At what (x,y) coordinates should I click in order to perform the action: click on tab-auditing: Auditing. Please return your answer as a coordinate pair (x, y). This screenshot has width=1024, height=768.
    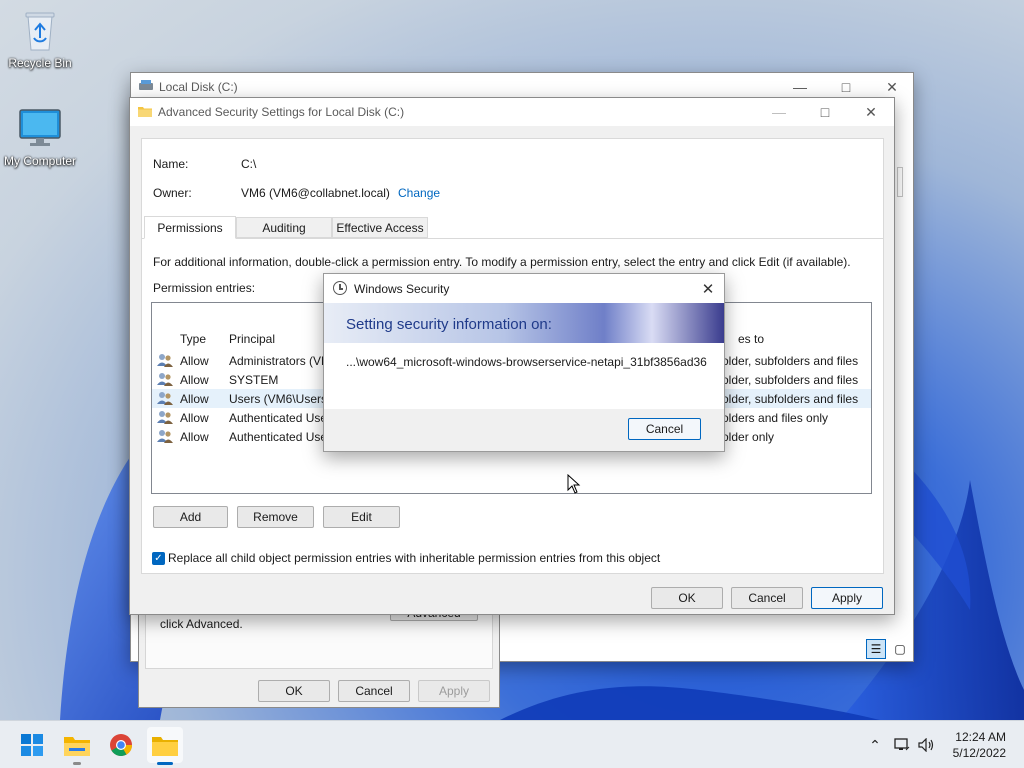
    Looking at the image, I should click on (284, 227).